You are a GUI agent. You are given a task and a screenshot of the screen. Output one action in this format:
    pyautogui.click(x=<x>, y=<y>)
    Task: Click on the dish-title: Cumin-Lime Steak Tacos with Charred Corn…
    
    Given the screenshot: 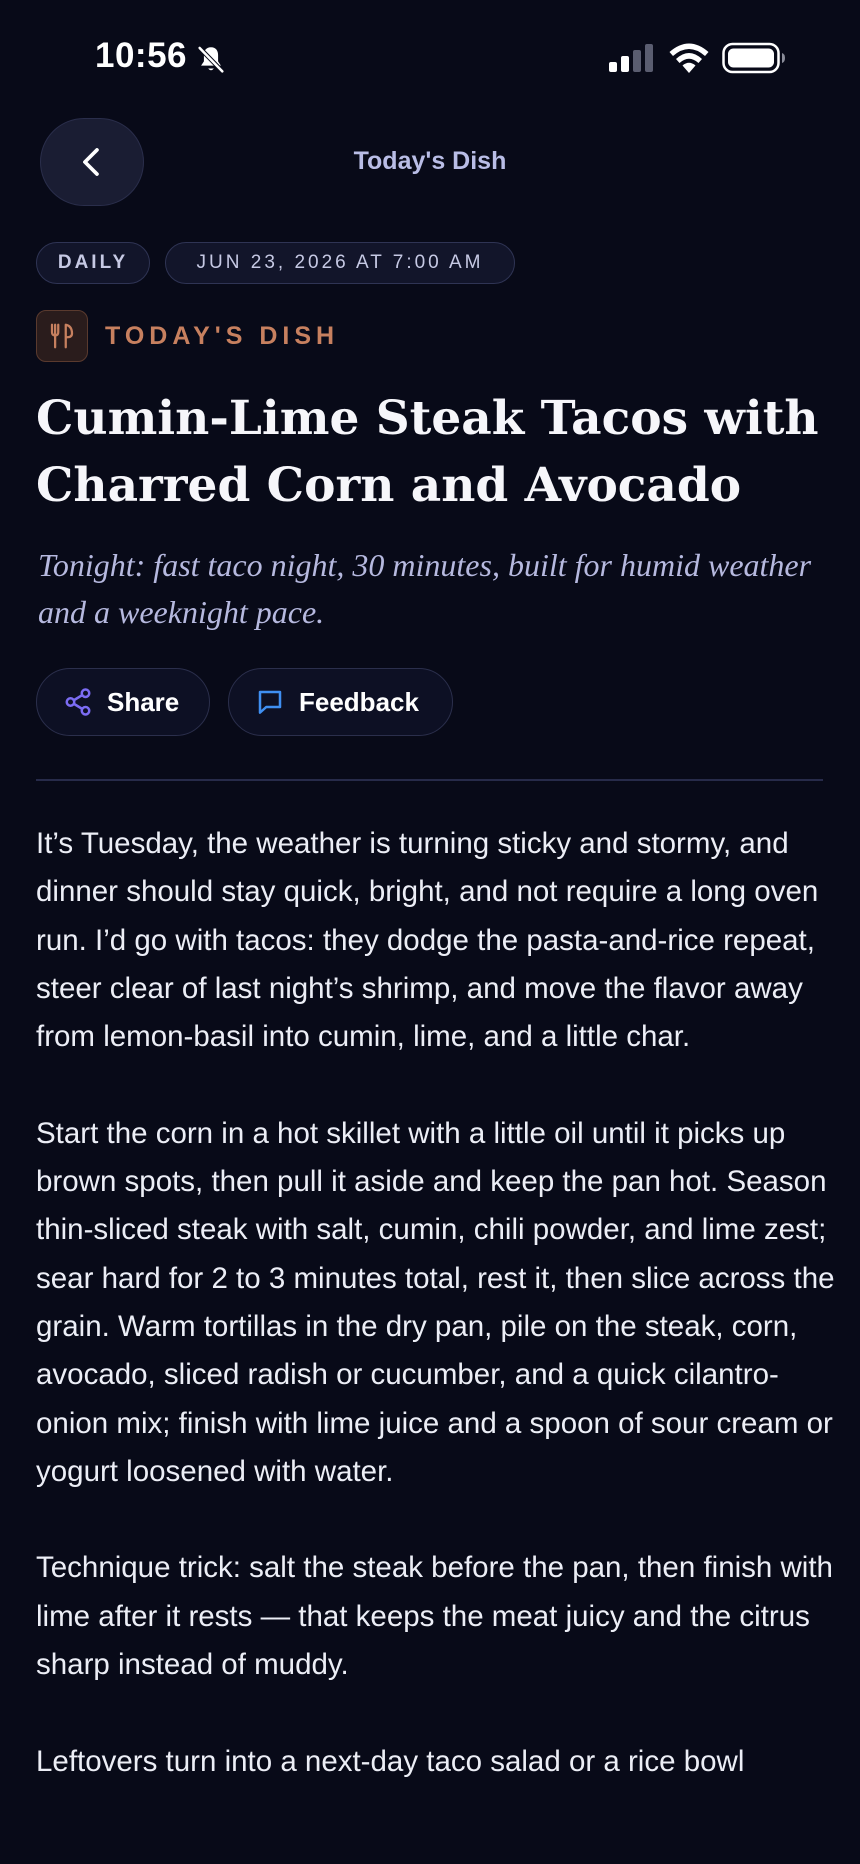 What is the action you would take?
    pyautogui.click(x=427, y=452)
    